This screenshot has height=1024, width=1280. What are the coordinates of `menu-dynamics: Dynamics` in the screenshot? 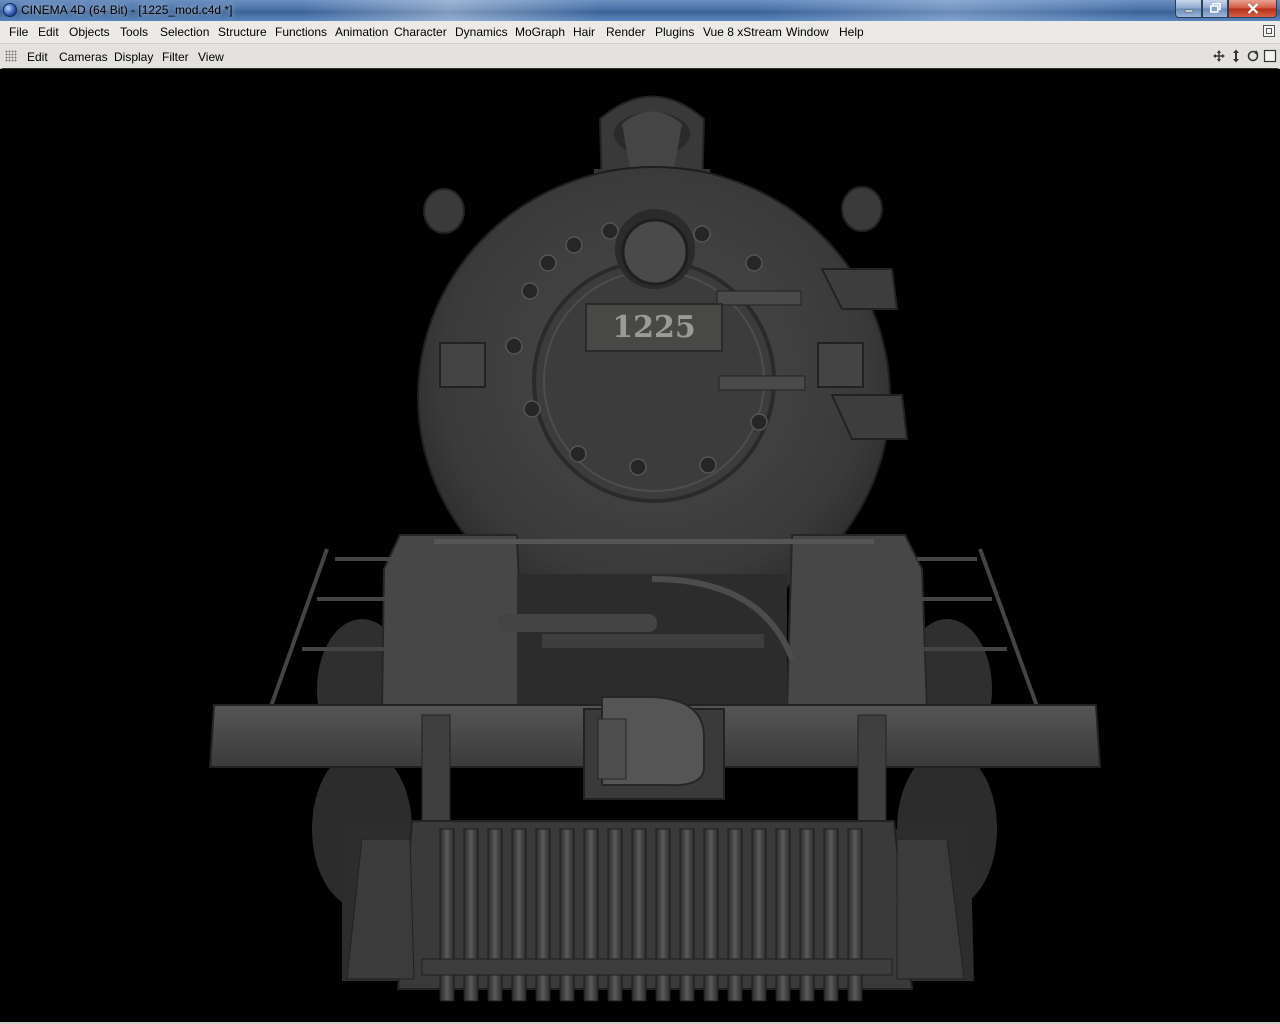 It's located at (481, 32).